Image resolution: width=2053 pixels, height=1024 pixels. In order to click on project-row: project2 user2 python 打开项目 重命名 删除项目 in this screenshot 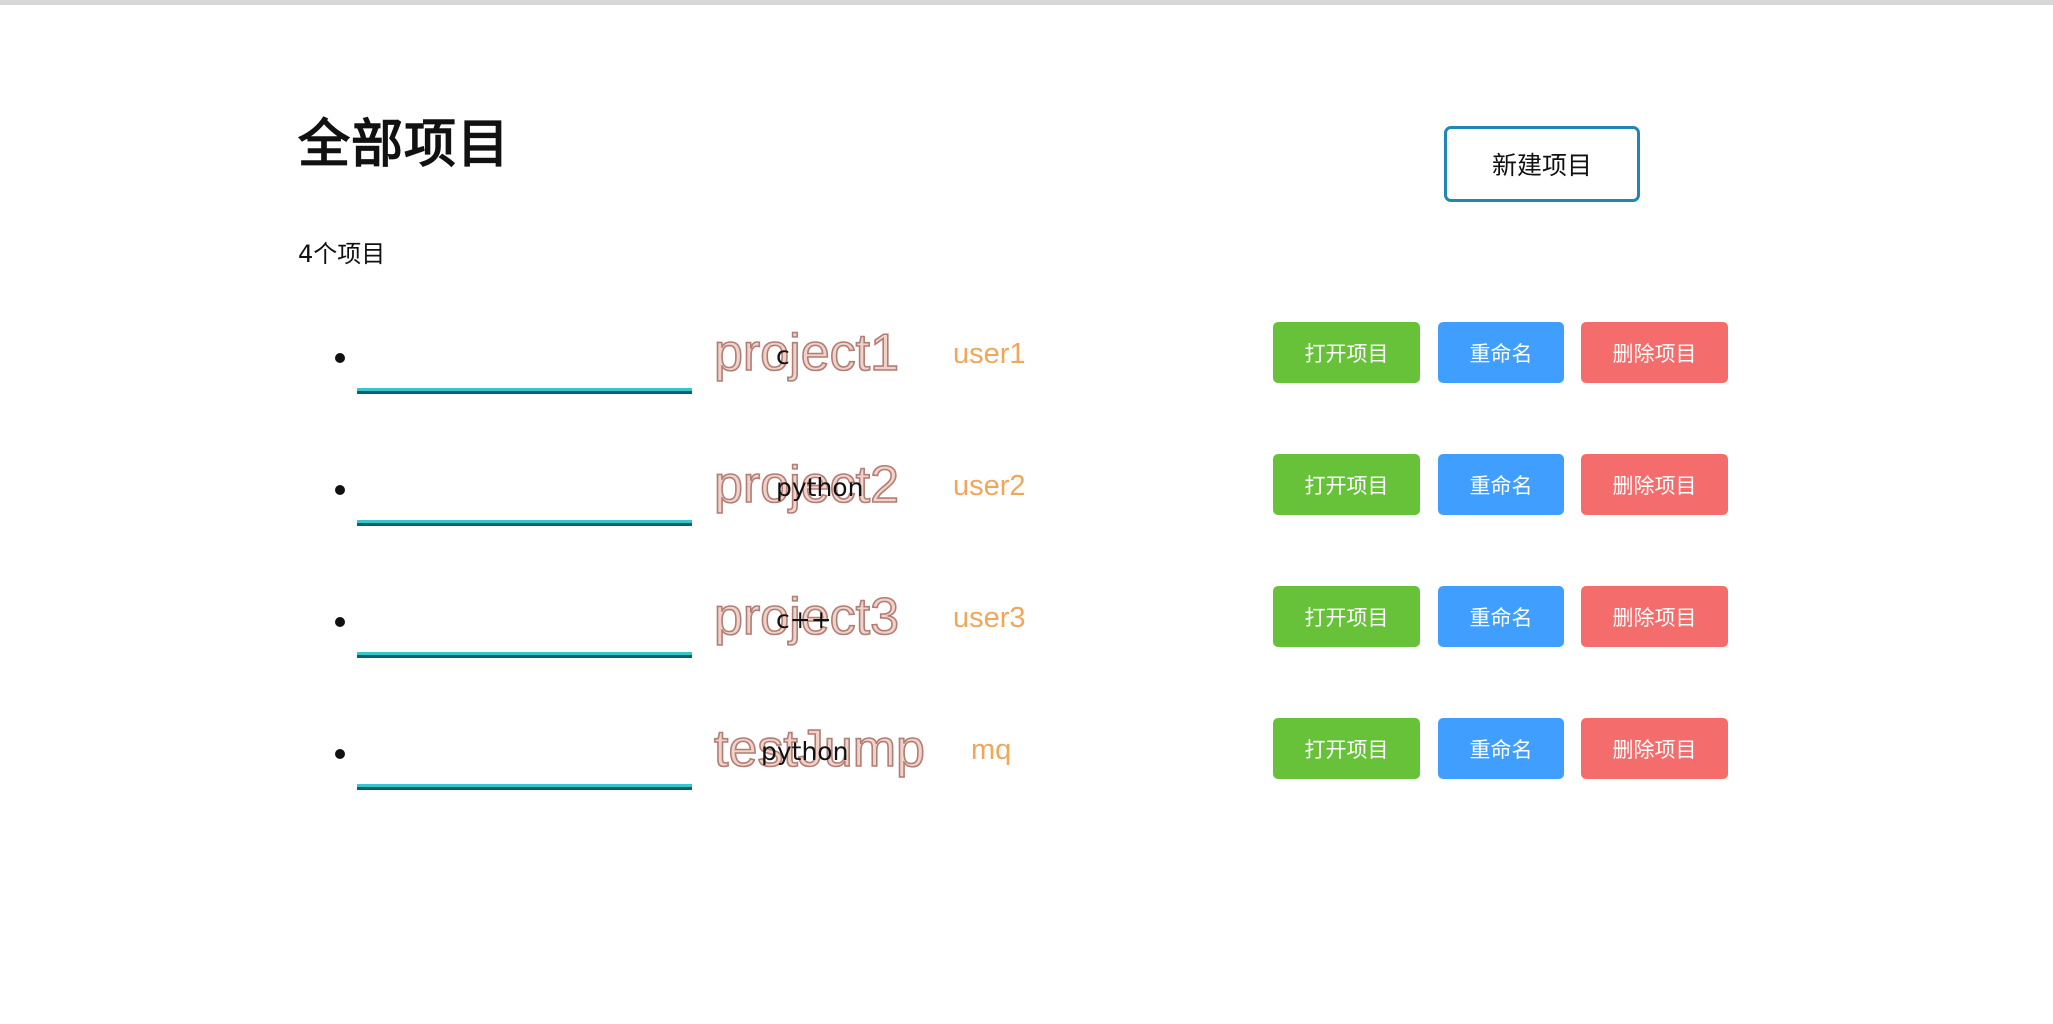, I will do `click(1026, 494)`.